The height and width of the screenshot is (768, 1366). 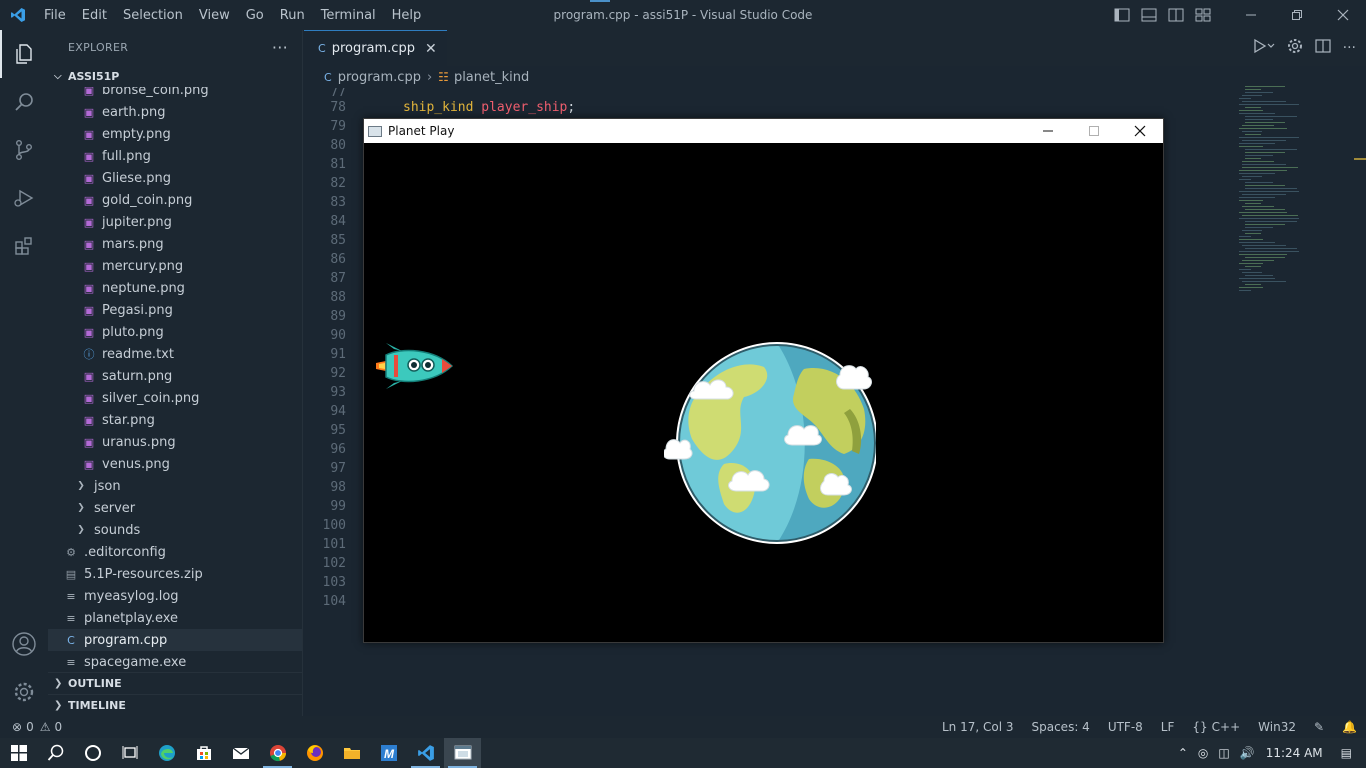 I want to click on close-button, so click(x=1343, y=15).